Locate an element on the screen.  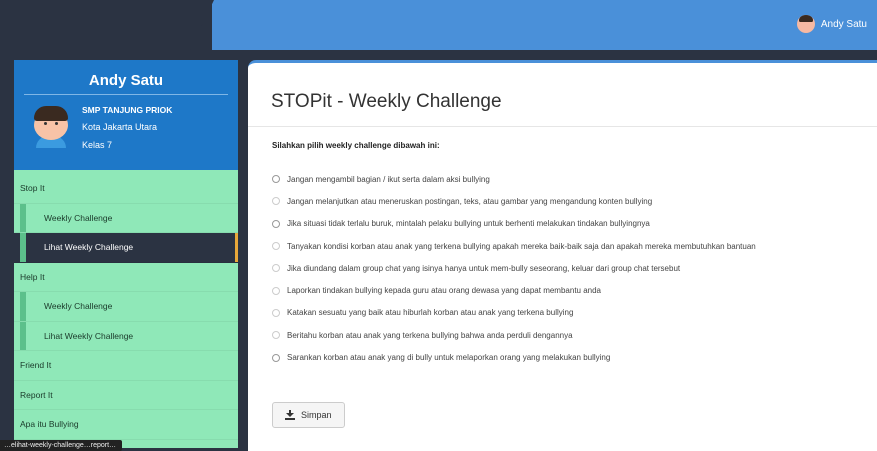
profile-name: Andy Satu is located at coordinates (126, 80).